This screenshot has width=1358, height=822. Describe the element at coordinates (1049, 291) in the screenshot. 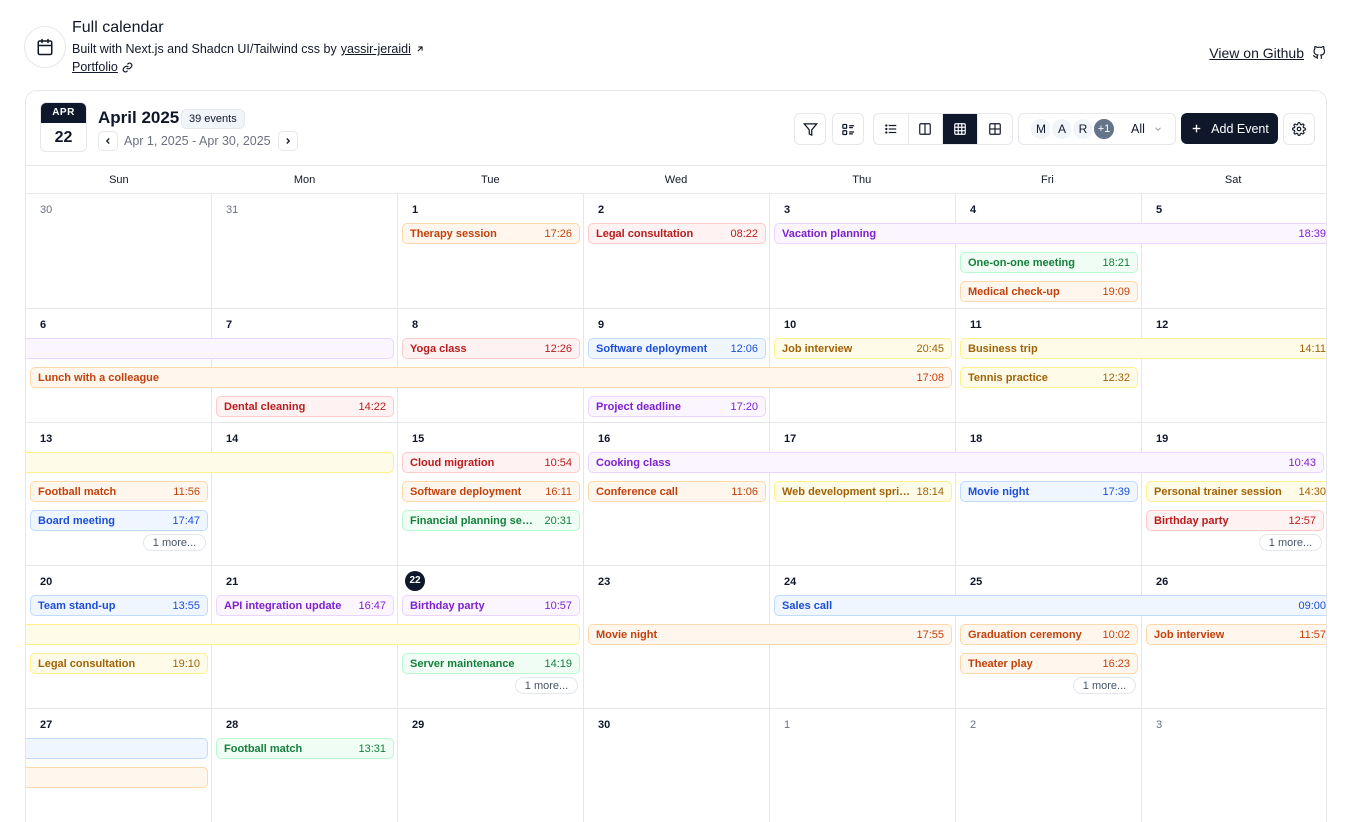

I see `event-chip: Medical check-up 19:09` at that location.